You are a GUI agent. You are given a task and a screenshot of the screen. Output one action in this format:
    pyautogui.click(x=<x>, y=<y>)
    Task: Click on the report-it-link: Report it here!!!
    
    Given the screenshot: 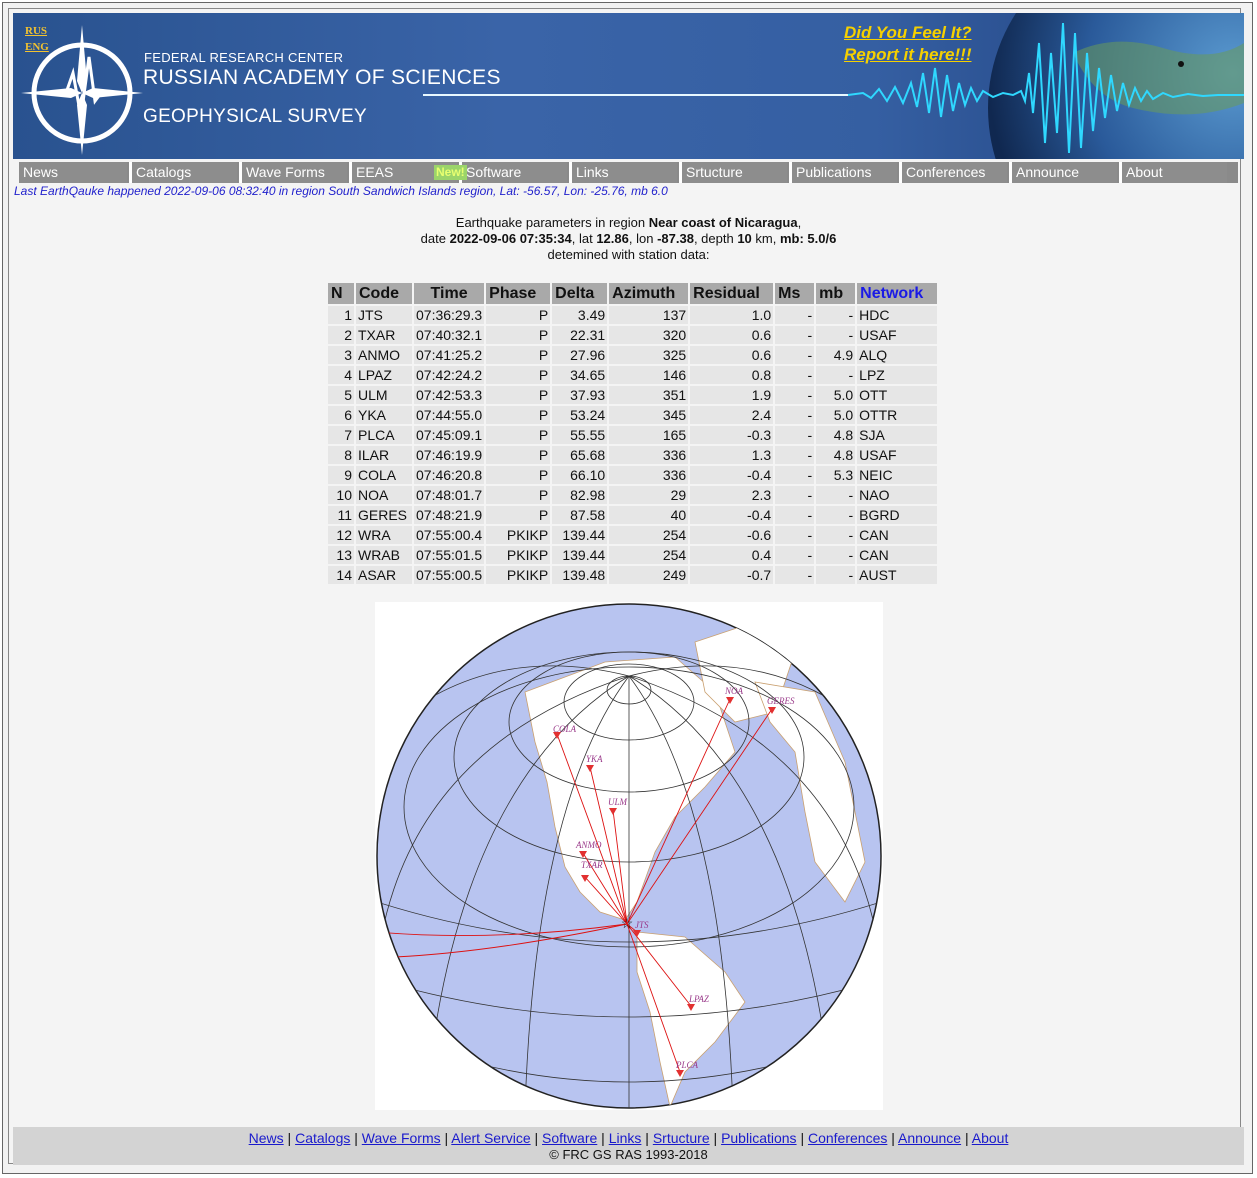 What is the action you would take?
    pyautogui.click(x=908, y=55)
    